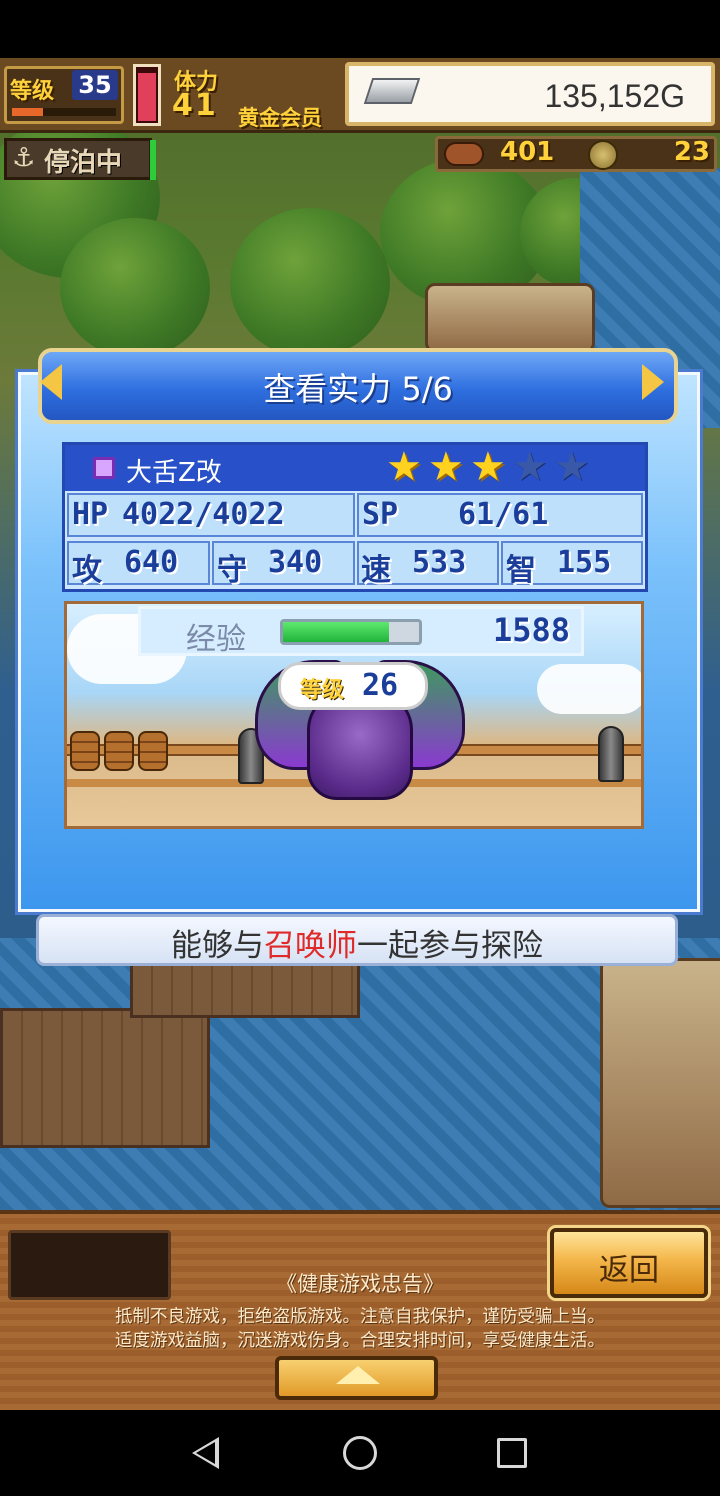 This screenshot has height=1496, width=720. I want to click on def-label: 守, so click(232, 570).